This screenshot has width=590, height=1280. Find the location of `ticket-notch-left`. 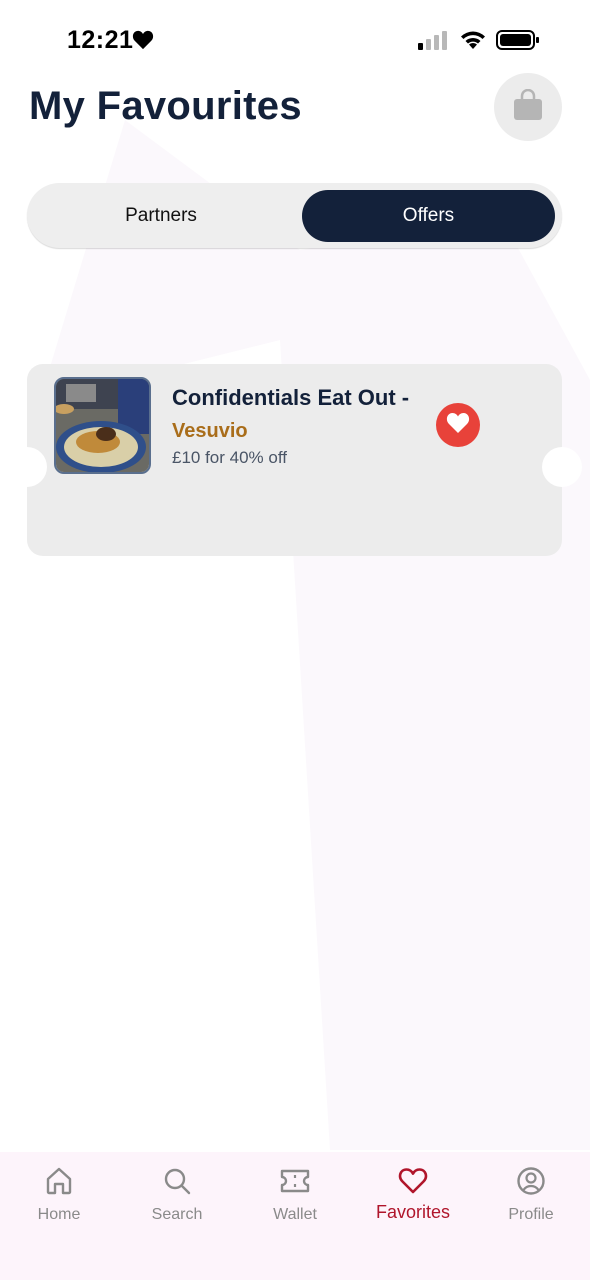

ticket-notch-left is located at coordinates (27, 467).